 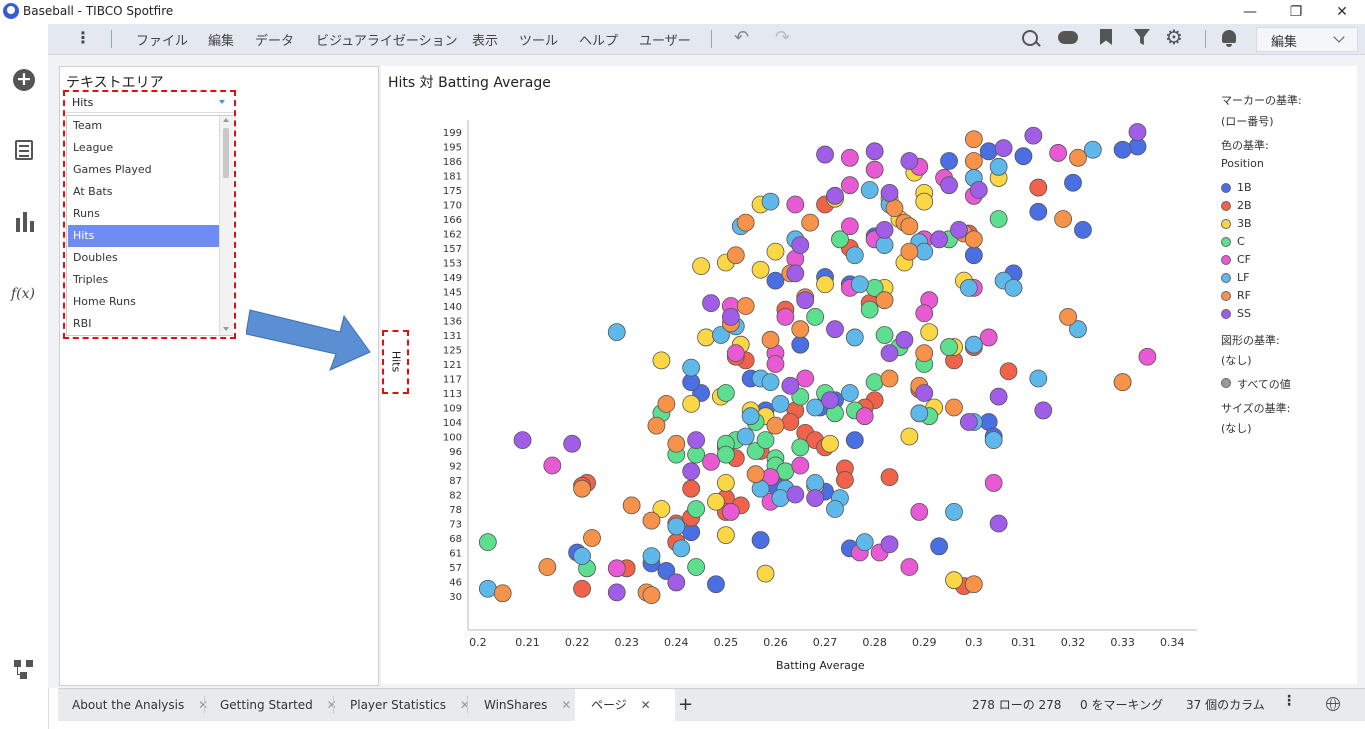 What do you see at coordinates (566, 705) in the screenshot?
I see `close-icon: ✕` at bounding box center [566, 705].